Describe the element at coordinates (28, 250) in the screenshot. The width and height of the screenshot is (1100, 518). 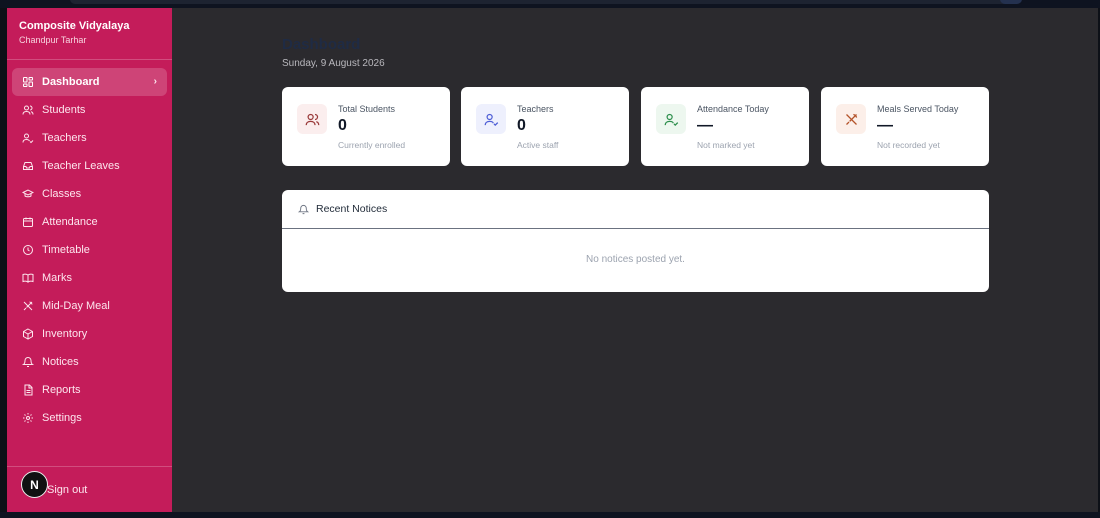
I see `clock-icon` at that location.